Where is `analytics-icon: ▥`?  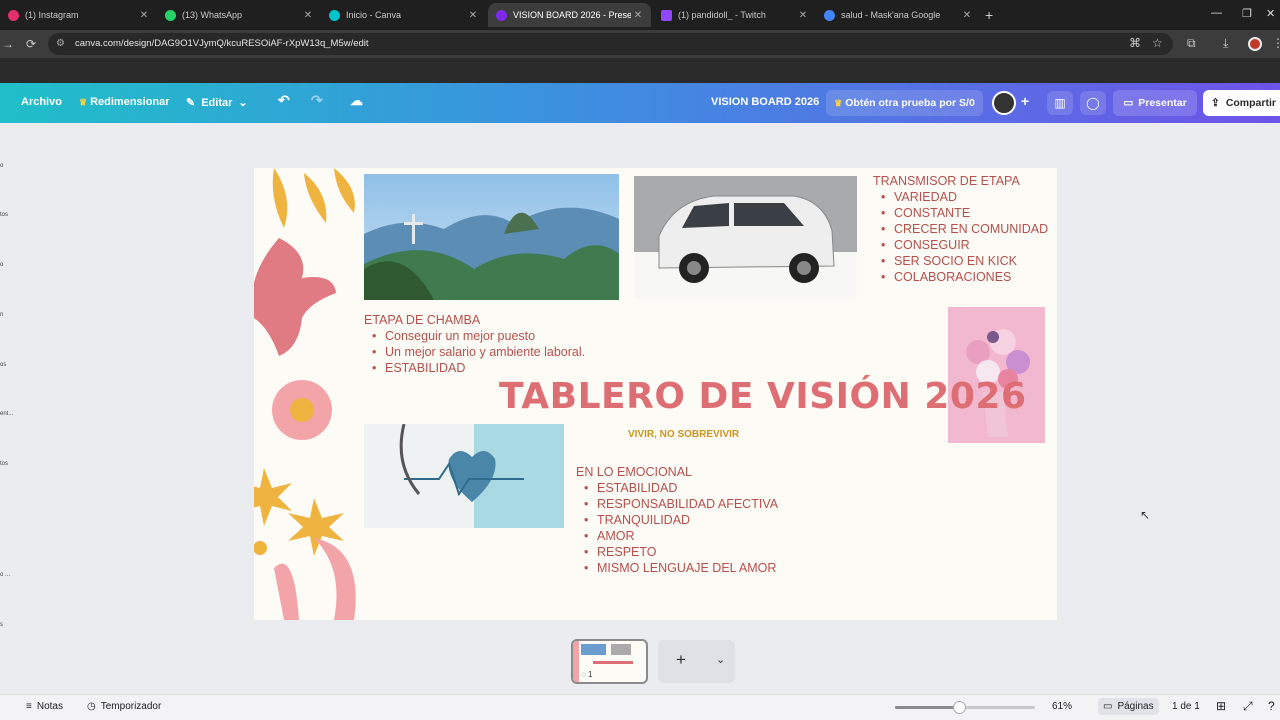
analytics-icon: ▥ is located at coordinates (1060, 103).